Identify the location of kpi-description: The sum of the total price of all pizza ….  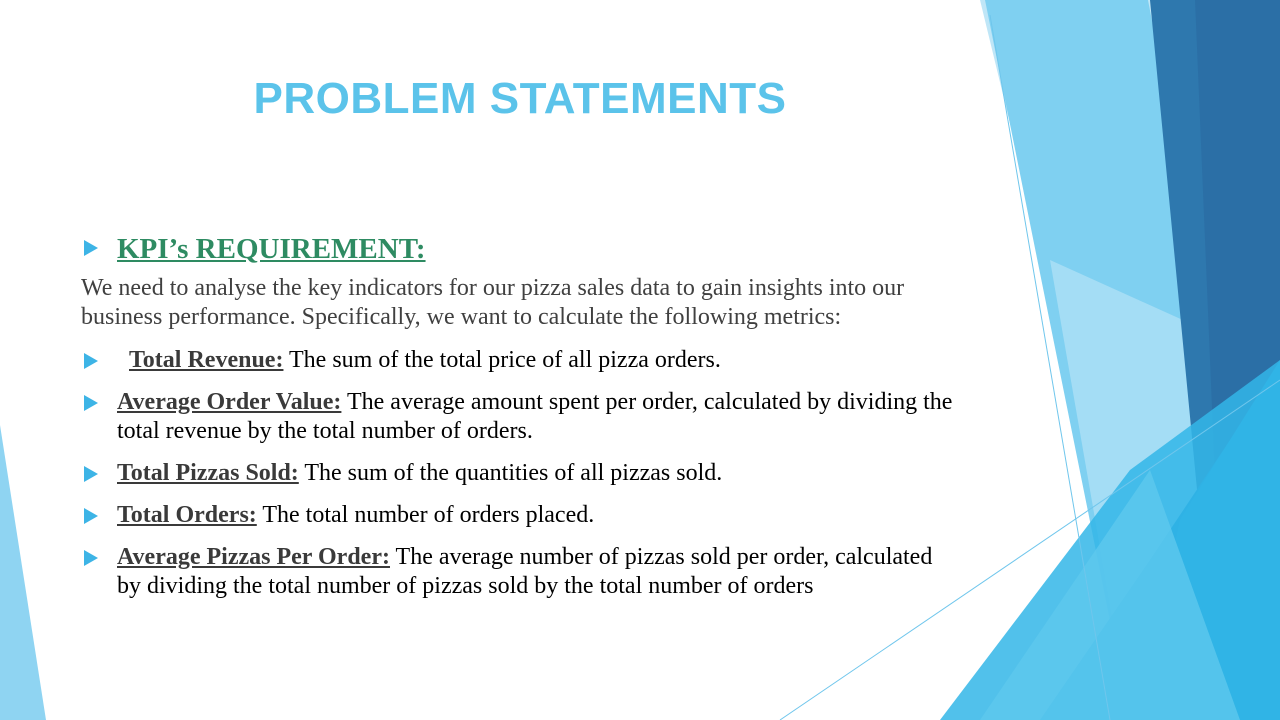
(502, 360).